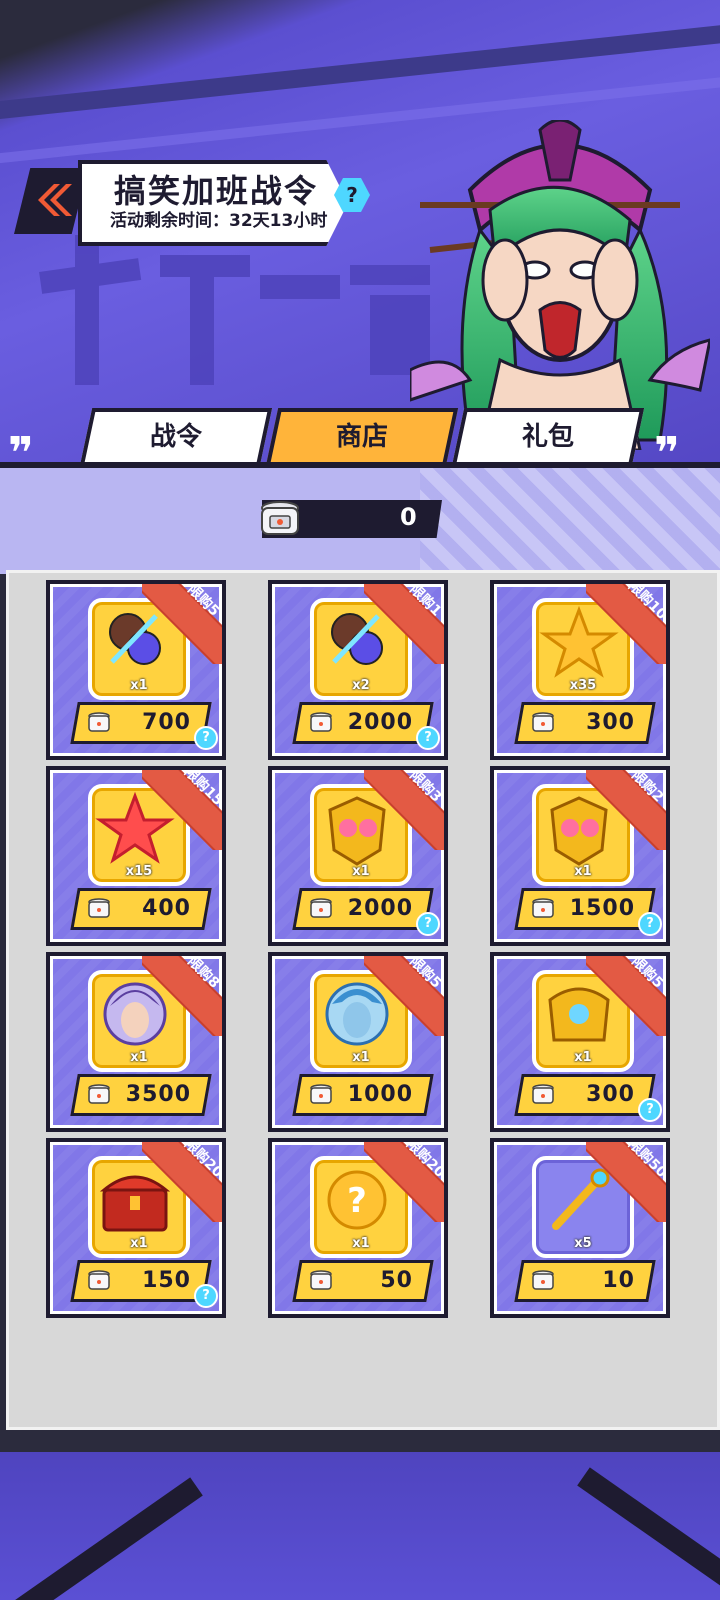 This screenshot has height=1600, width=720. What do you see at coordinates (404, 624) in the screenshot?
I see `purchase-limit-ribbon: 限购1` at bounding box center [404, 624].